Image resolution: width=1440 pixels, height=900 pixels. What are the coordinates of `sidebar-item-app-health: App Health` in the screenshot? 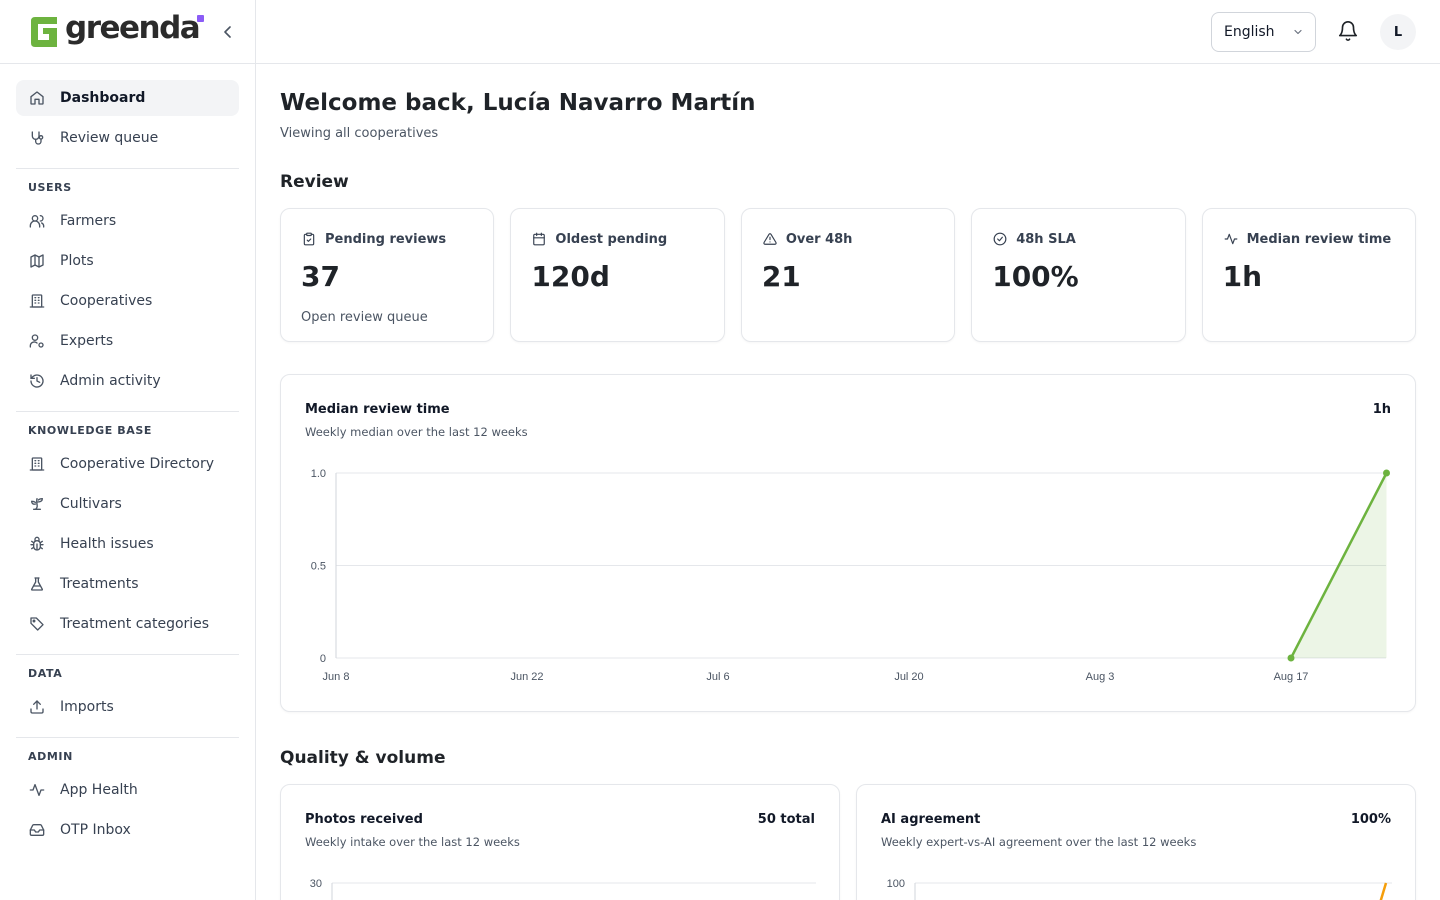 It's located at (127, 790).